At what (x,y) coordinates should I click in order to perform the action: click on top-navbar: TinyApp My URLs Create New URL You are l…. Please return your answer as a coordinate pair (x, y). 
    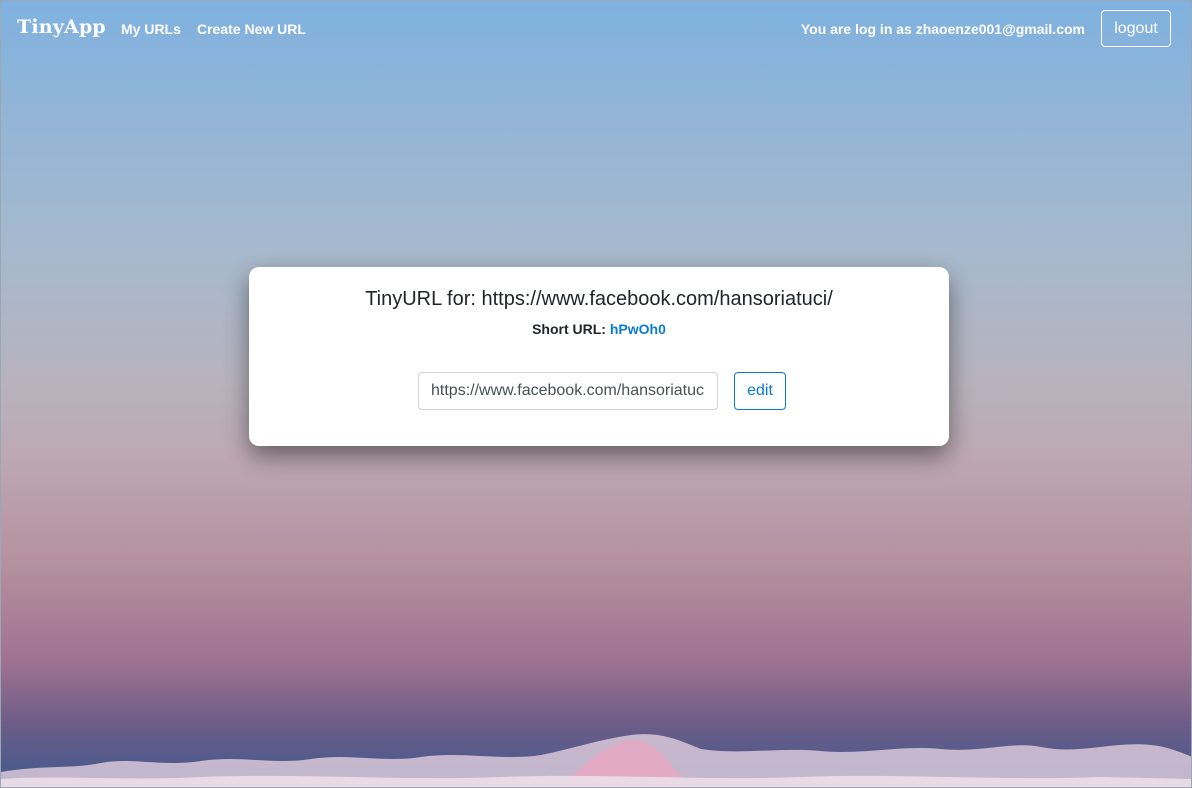
    Looking at the image, I should click on (596, 29).